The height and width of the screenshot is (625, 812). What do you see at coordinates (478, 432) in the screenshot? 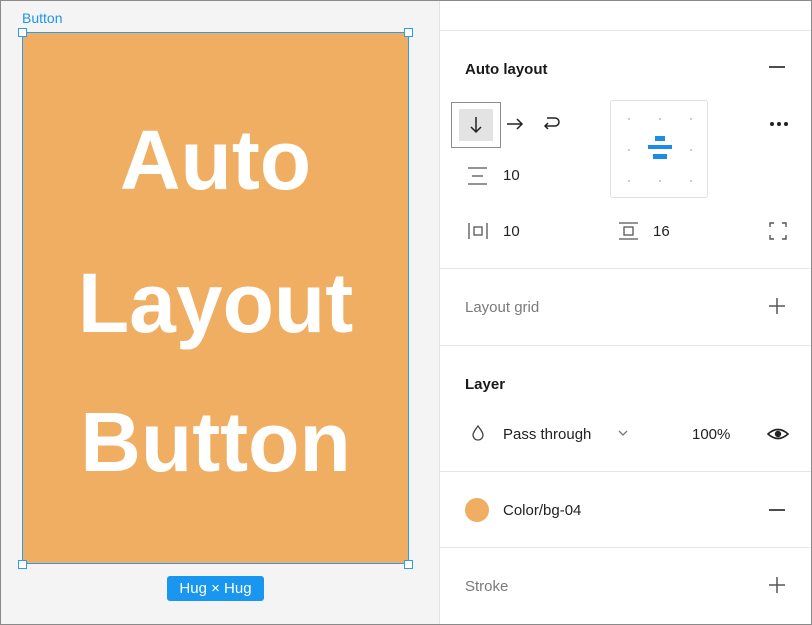
I see `blend-mode-drop-icon` at bounding box center [478, 432].